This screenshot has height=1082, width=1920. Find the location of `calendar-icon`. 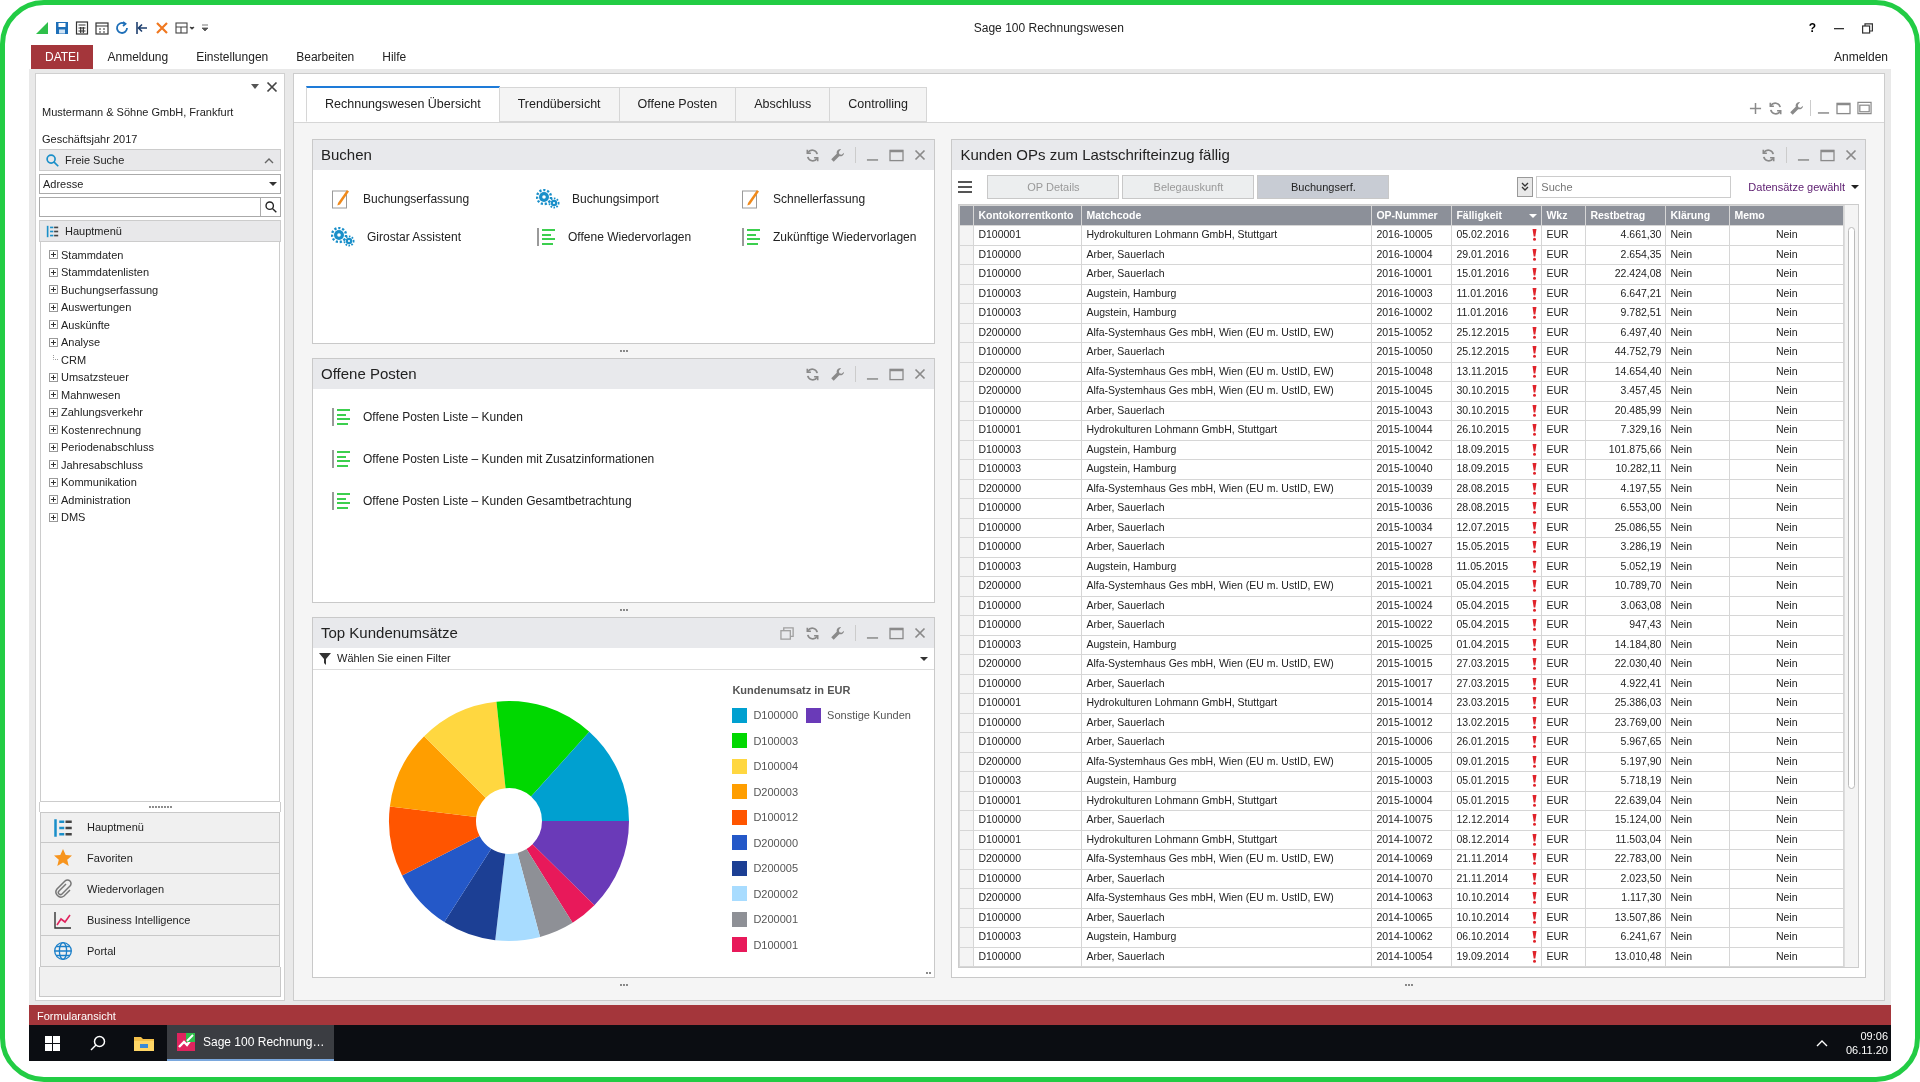

calendar-icon is located at coordinates (102, 28).